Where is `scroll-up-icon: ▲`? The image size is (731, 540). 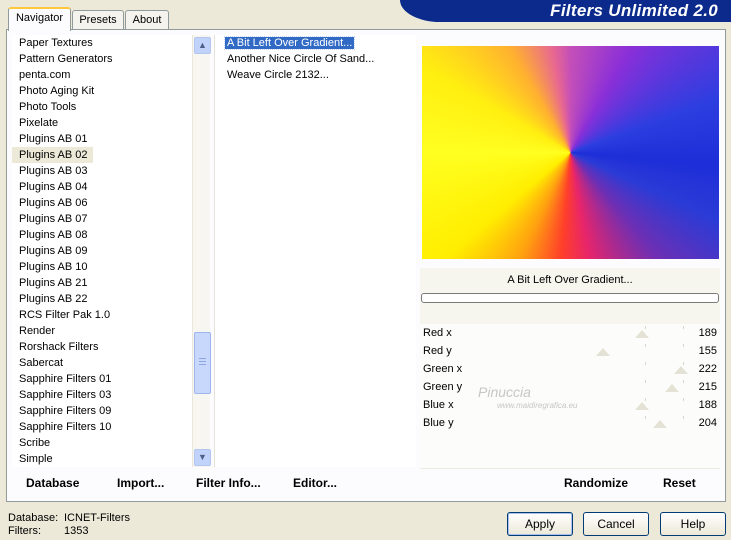 scroll-up-icon: ▲ is located at coordinates (202, 45).